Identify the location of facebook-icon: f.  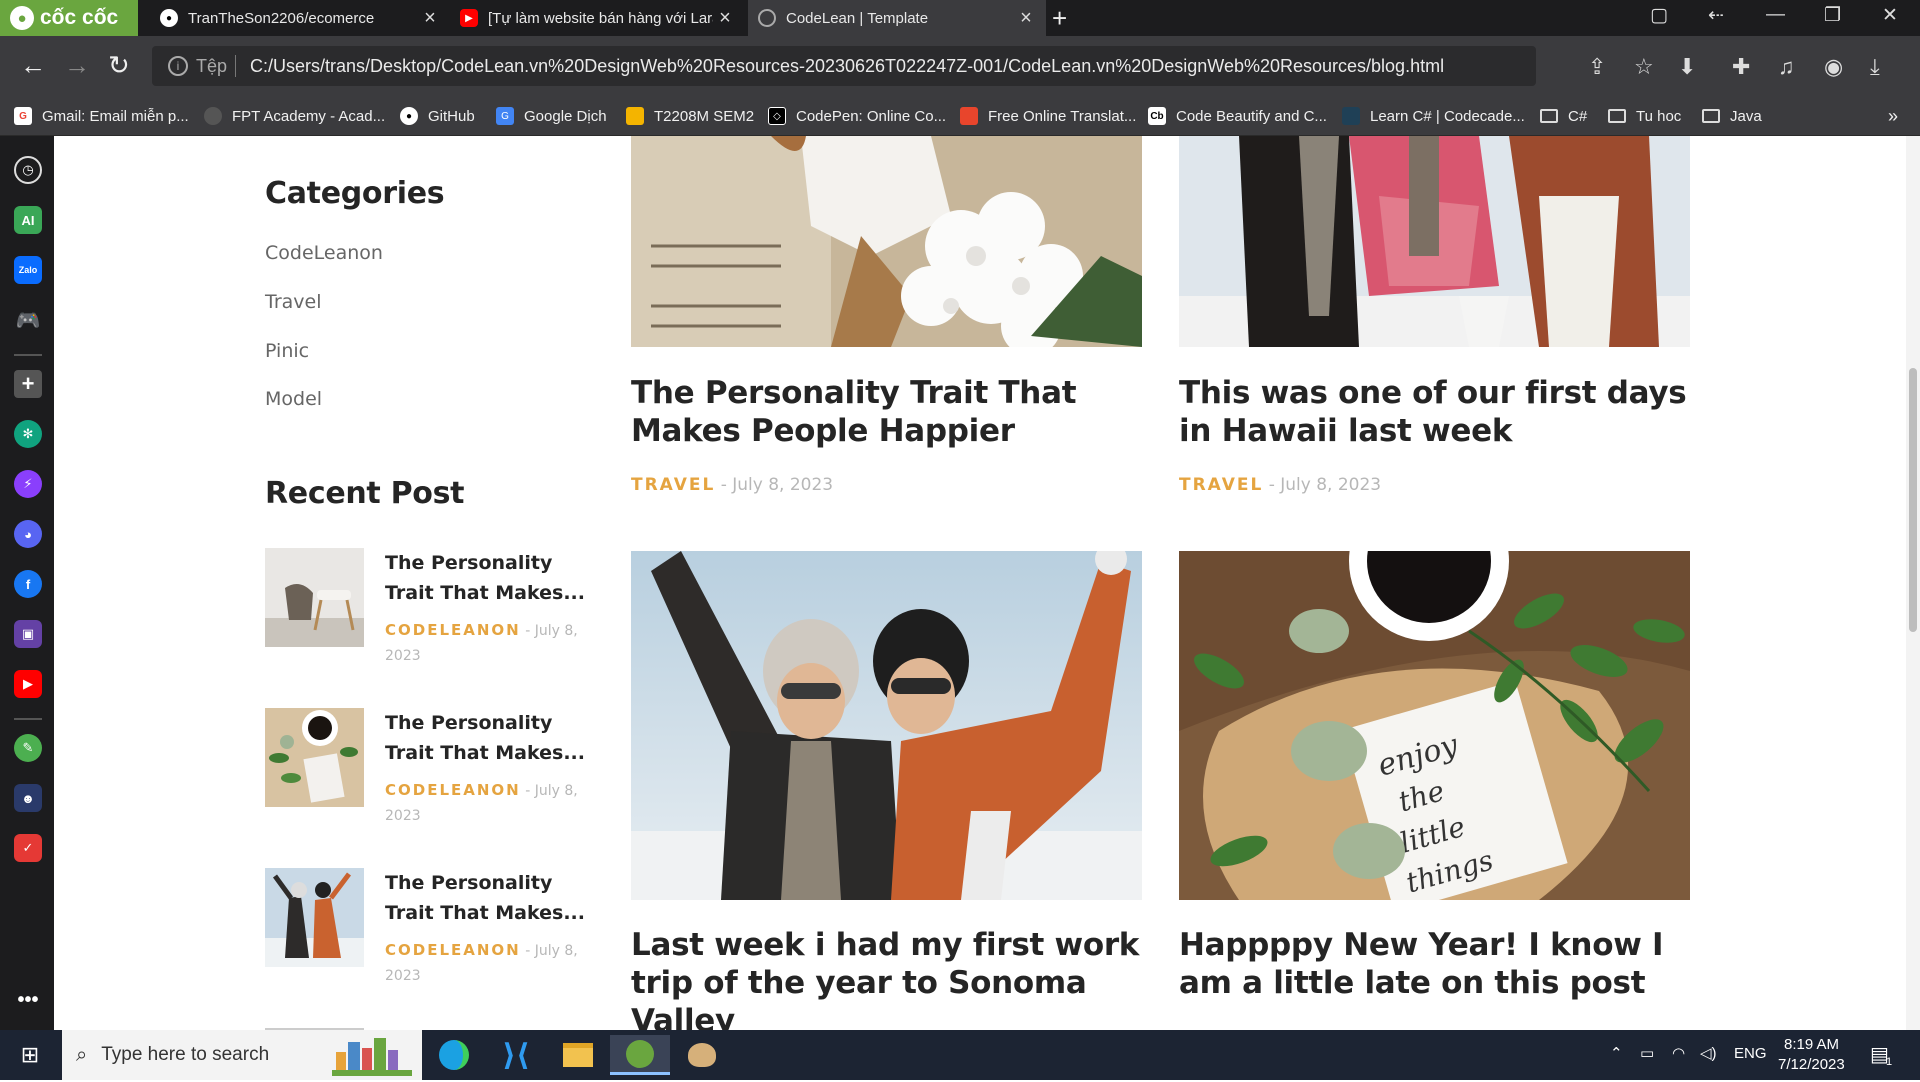
(28, 584).